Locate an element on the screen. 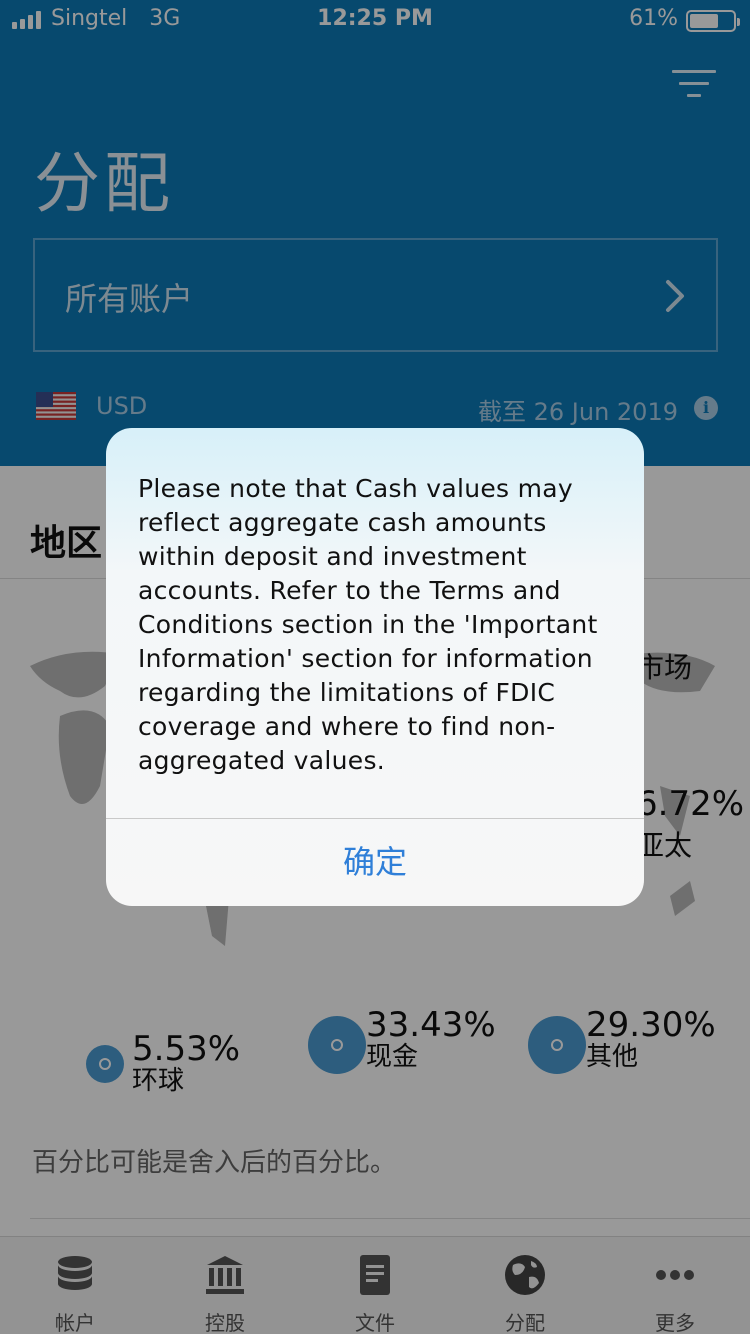 Image resolution: width=750 pixels, height=1334 pixels. confirm-button: 确定 is located at coordinates (375, 862).